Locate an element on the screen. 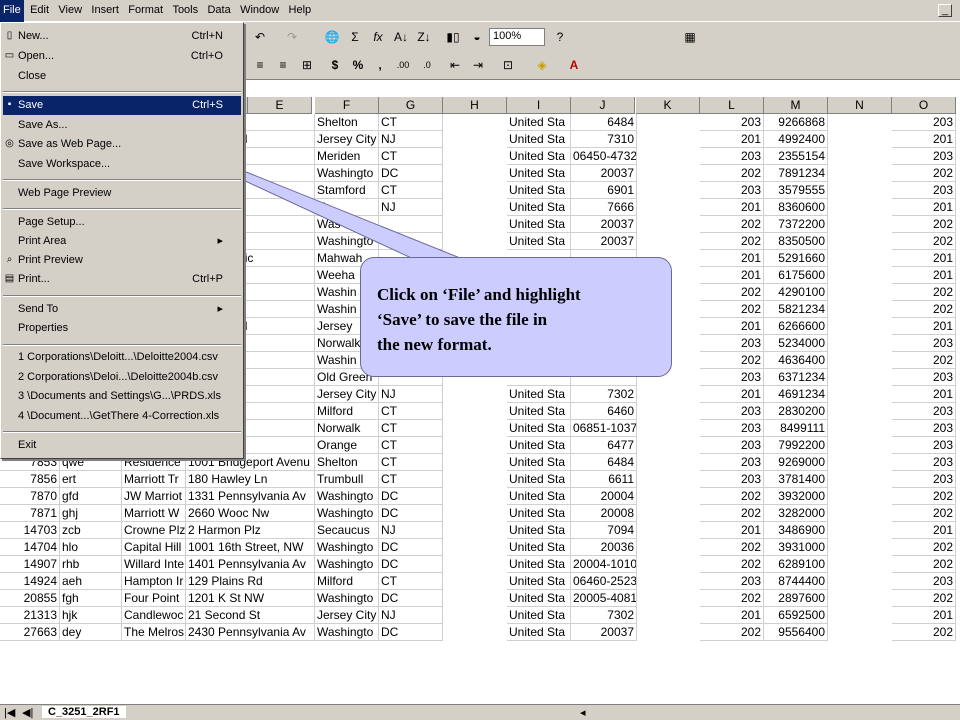 The image size is (960, 720). menu-item-label: Print Preview is located at coordinates (50, 260).